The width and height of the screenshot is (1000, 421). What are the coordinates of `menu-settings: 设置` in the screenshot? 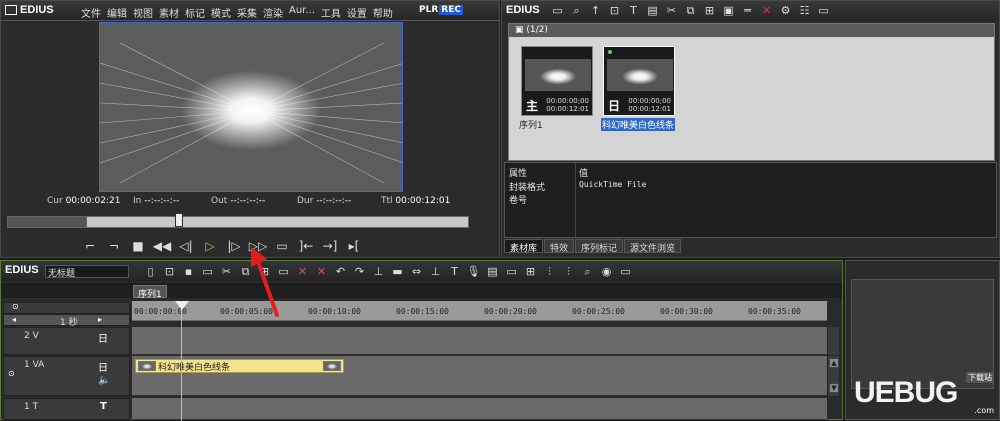 It's located at (357, 12).